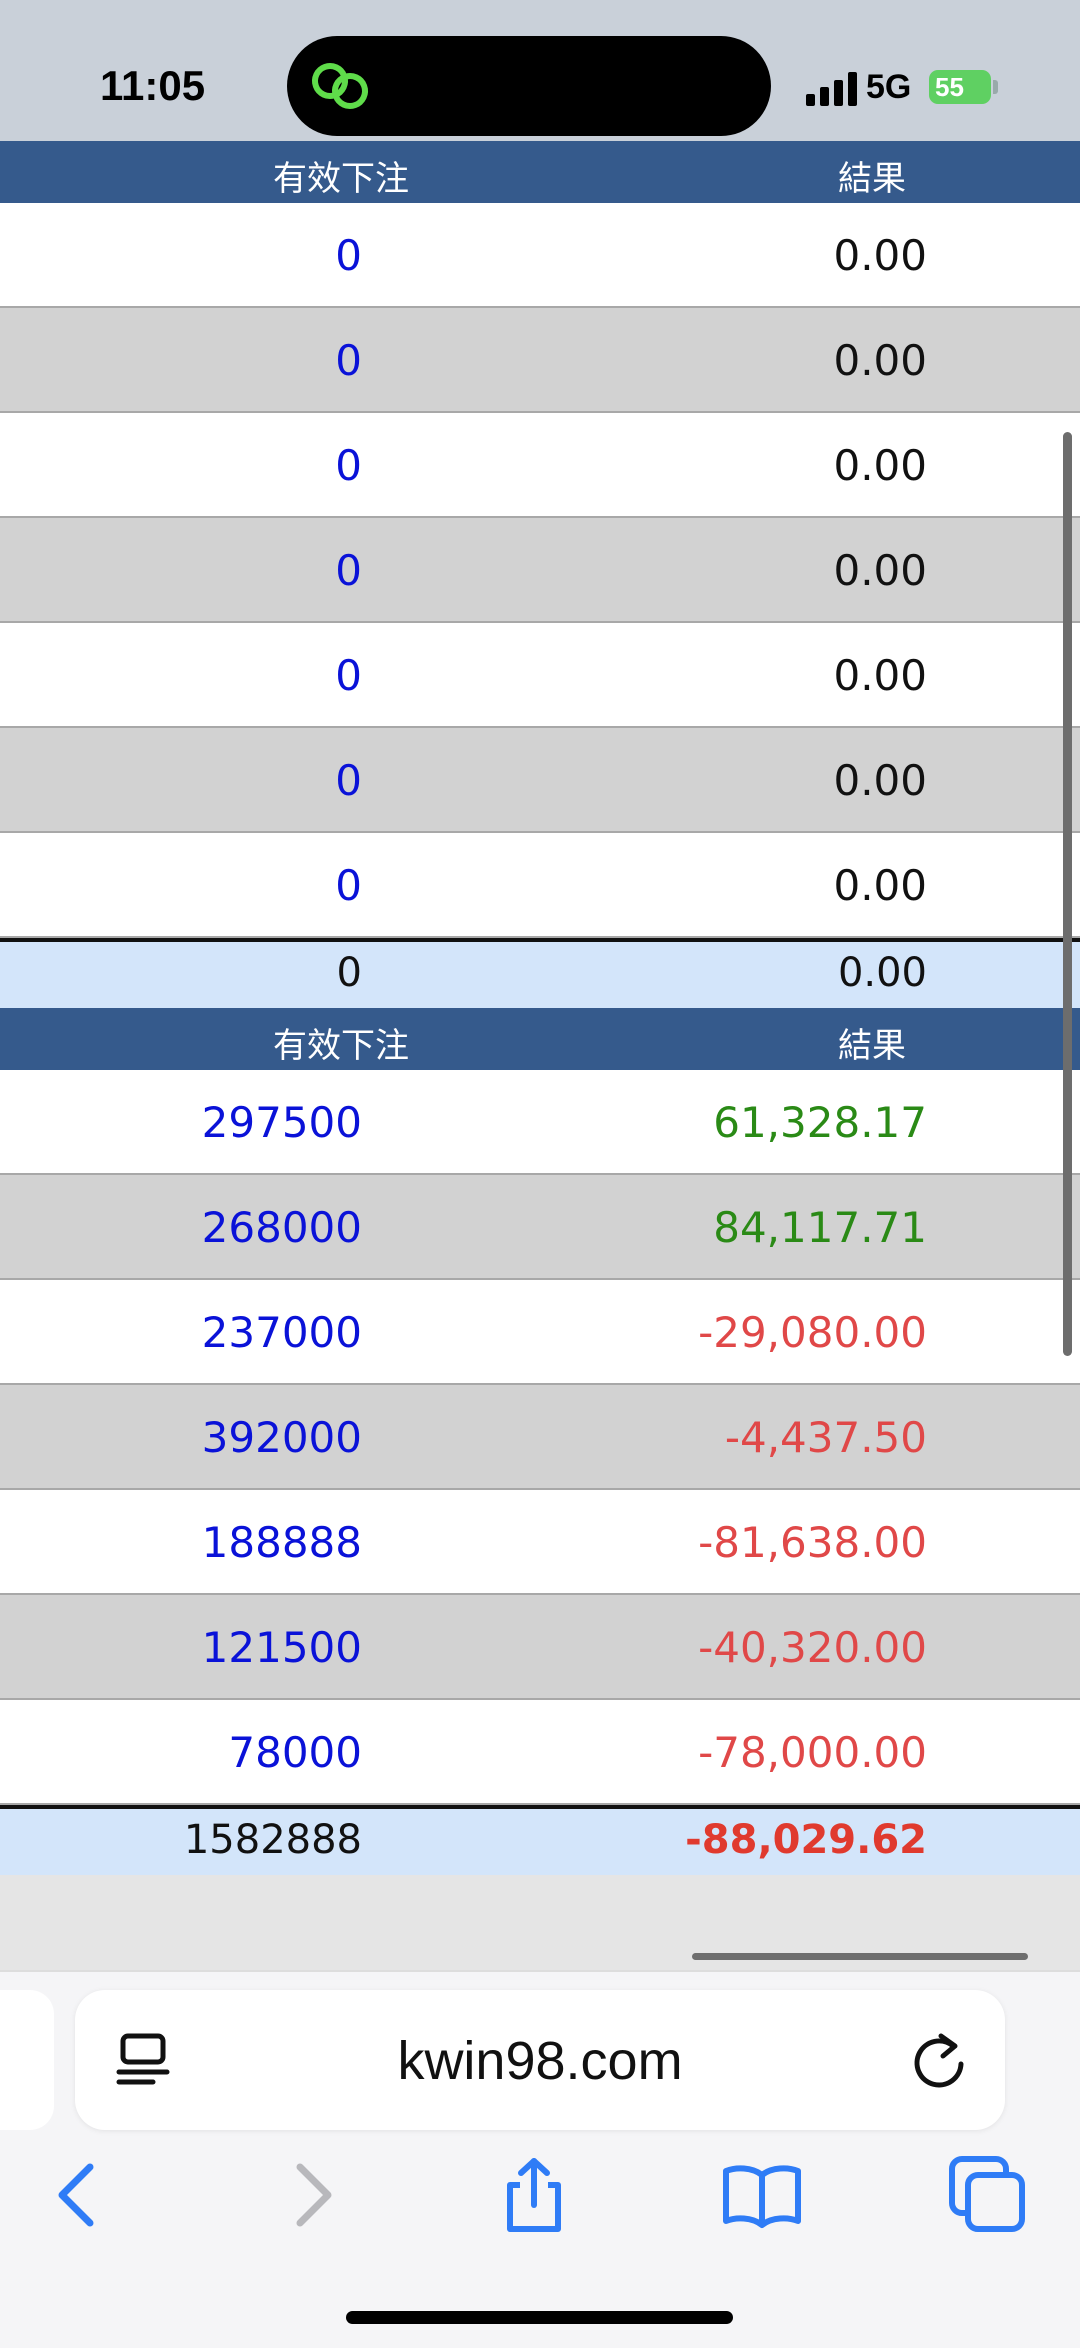 Image resolution: width=1080 pixels, height=2348 pixels. Describe the element at coordinates (282, 1332) in the screenshot. I see `bet-amount: 237000` at that location.